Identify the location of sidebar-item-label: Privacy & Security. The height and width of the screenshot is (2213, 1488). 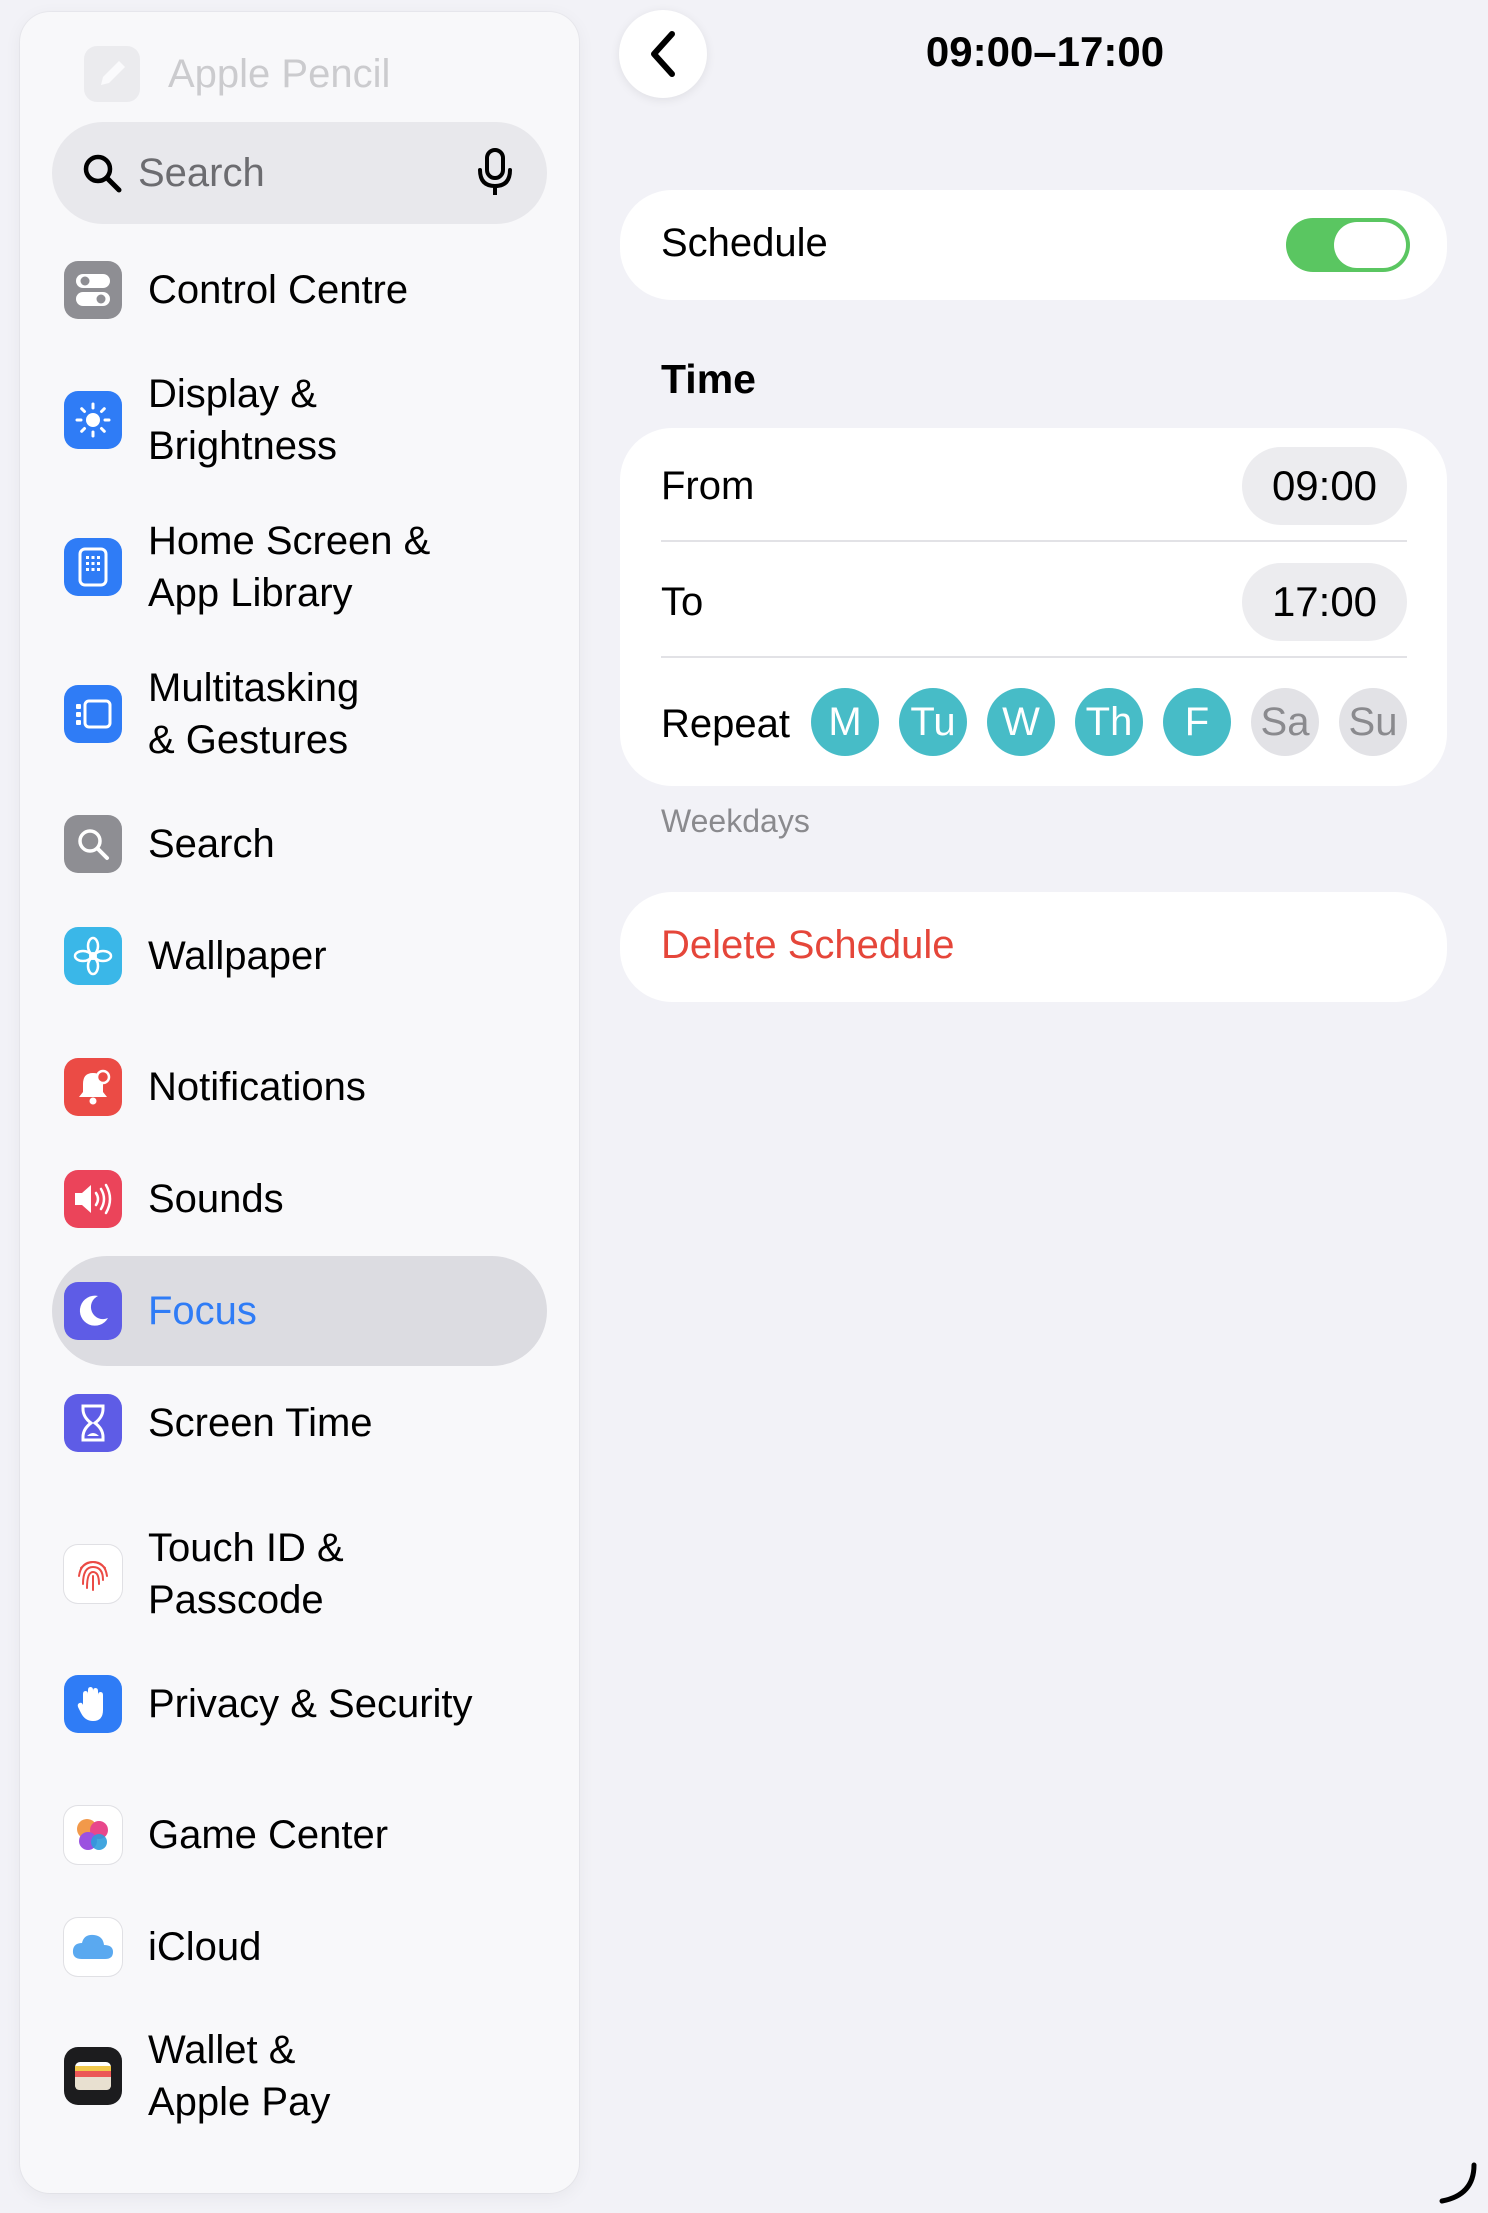
(310, 1704).